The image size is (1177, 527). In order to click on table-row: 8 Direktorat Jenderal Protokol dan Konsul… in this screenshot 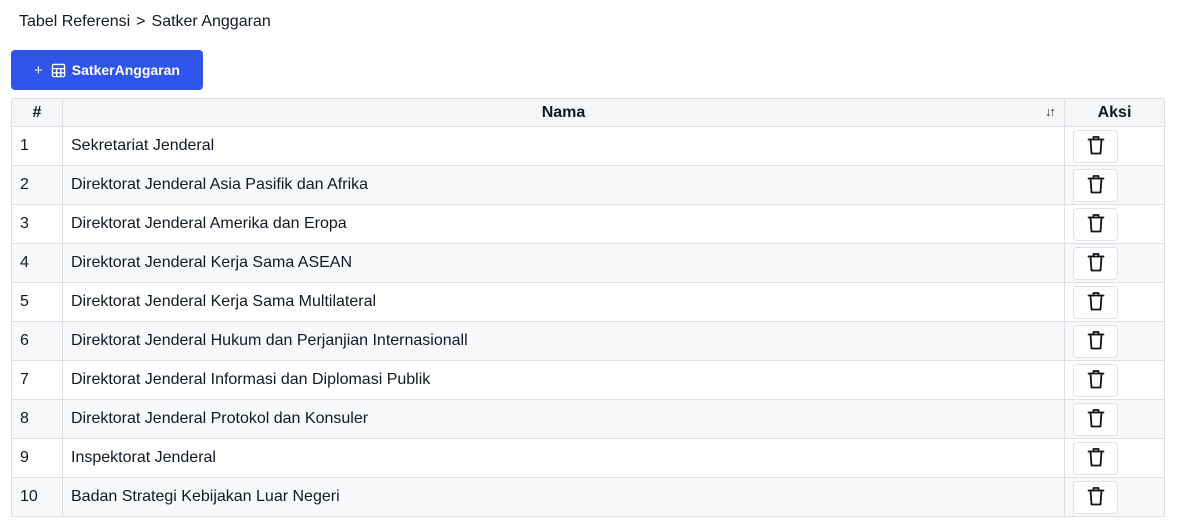, I will do `click(588, 419)`.